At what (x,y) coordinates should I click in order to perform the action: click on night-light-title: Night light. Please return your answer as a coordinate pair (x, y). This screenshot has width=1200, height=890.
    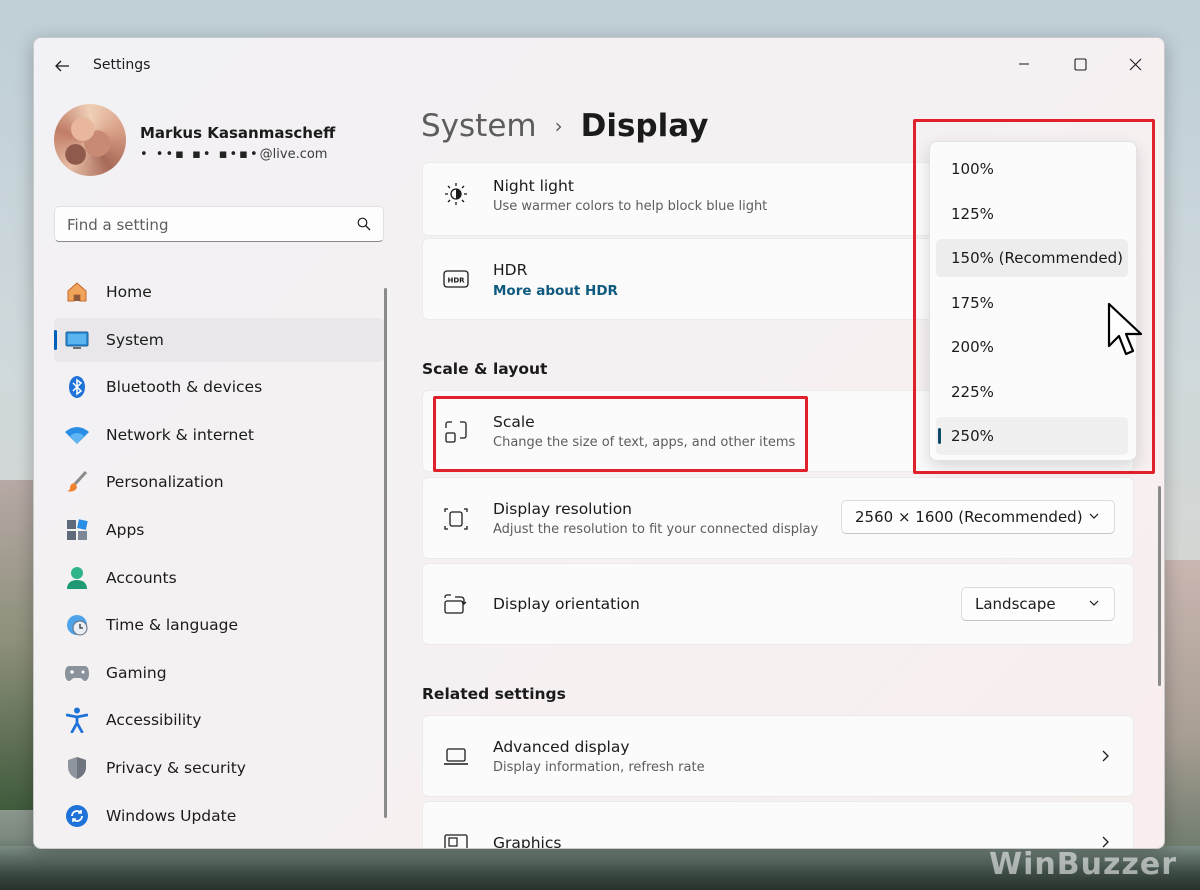
    Looking at the image, I should click on (533, 186).